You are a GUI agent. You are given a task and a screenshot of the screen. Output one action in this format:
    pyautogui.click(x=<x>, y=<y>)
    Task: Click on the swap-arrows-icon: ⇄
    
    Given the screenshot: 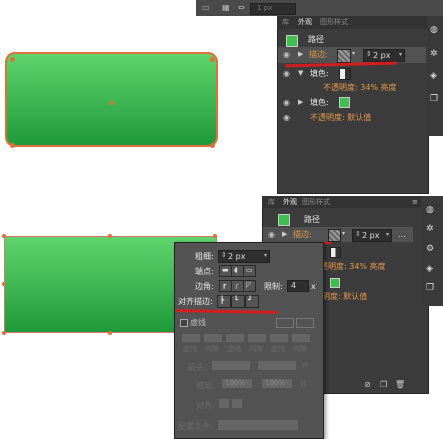 What is the action you would take?
    pyautogui.click(x=305, y=365)
    